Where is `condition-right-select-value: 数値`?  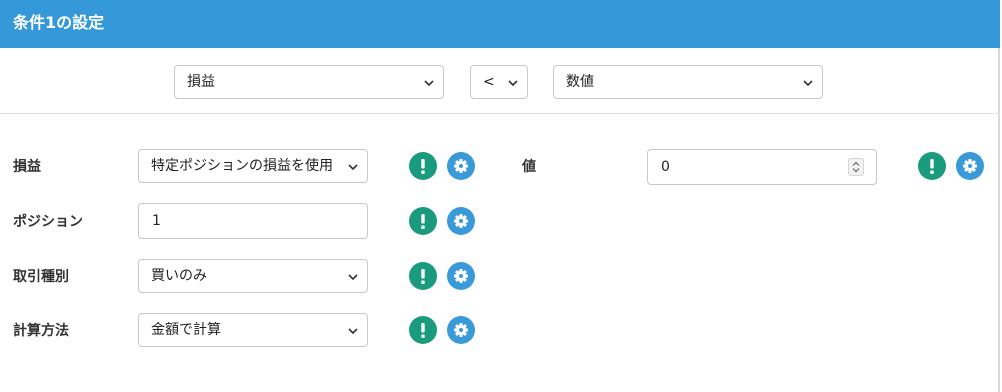 condition-right-select-value: 数値 is located at coordinates (580, 82).